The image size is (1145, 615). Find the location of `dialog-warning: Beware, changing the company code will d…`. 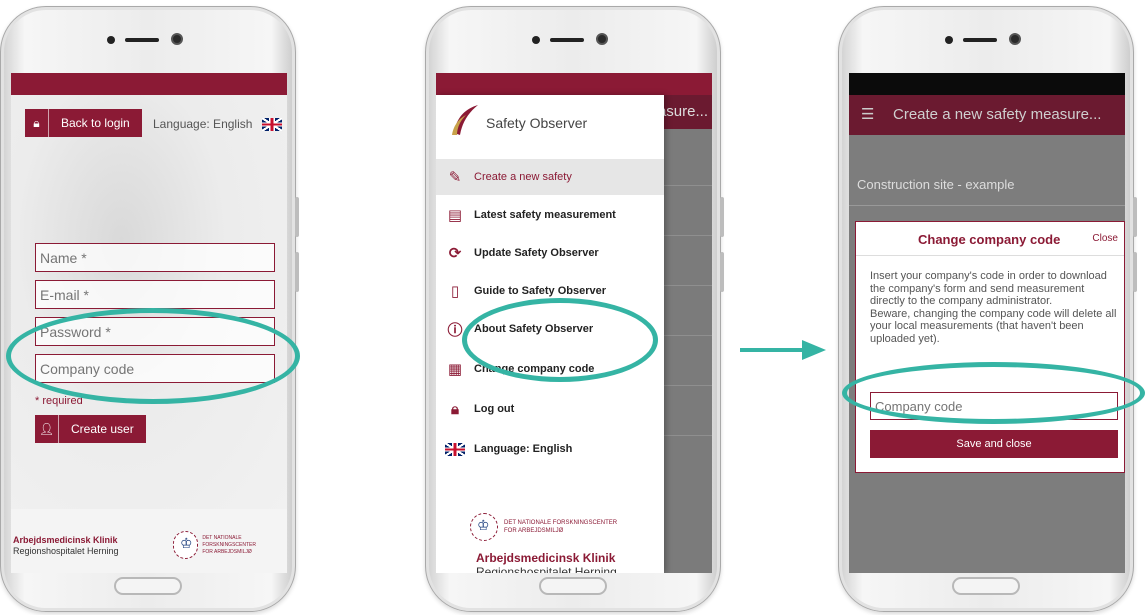

dialog-warning: Beware, changing the company code will d… is located at coordinates (993, 326).